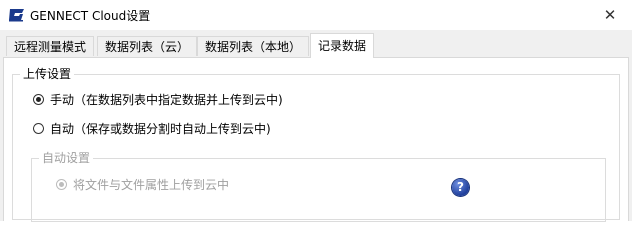  I want to click on tab-label: 记录数据, so click(342, 46).